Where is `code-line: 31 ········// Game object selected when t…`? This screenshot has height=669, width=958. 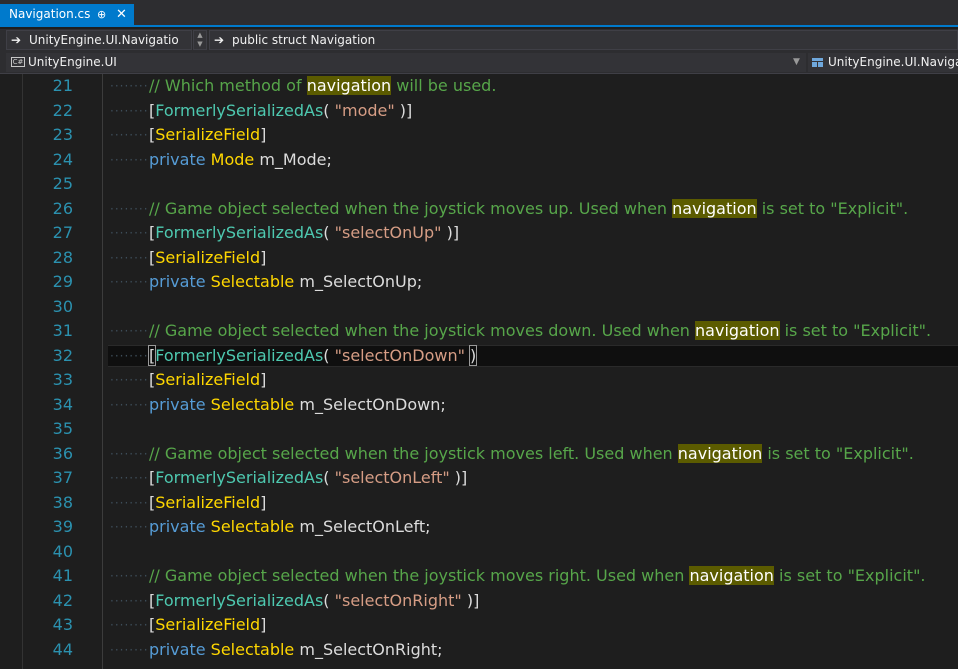 code-line: 31 ········// Game object selected when t… is located at coordinates (479, 331).